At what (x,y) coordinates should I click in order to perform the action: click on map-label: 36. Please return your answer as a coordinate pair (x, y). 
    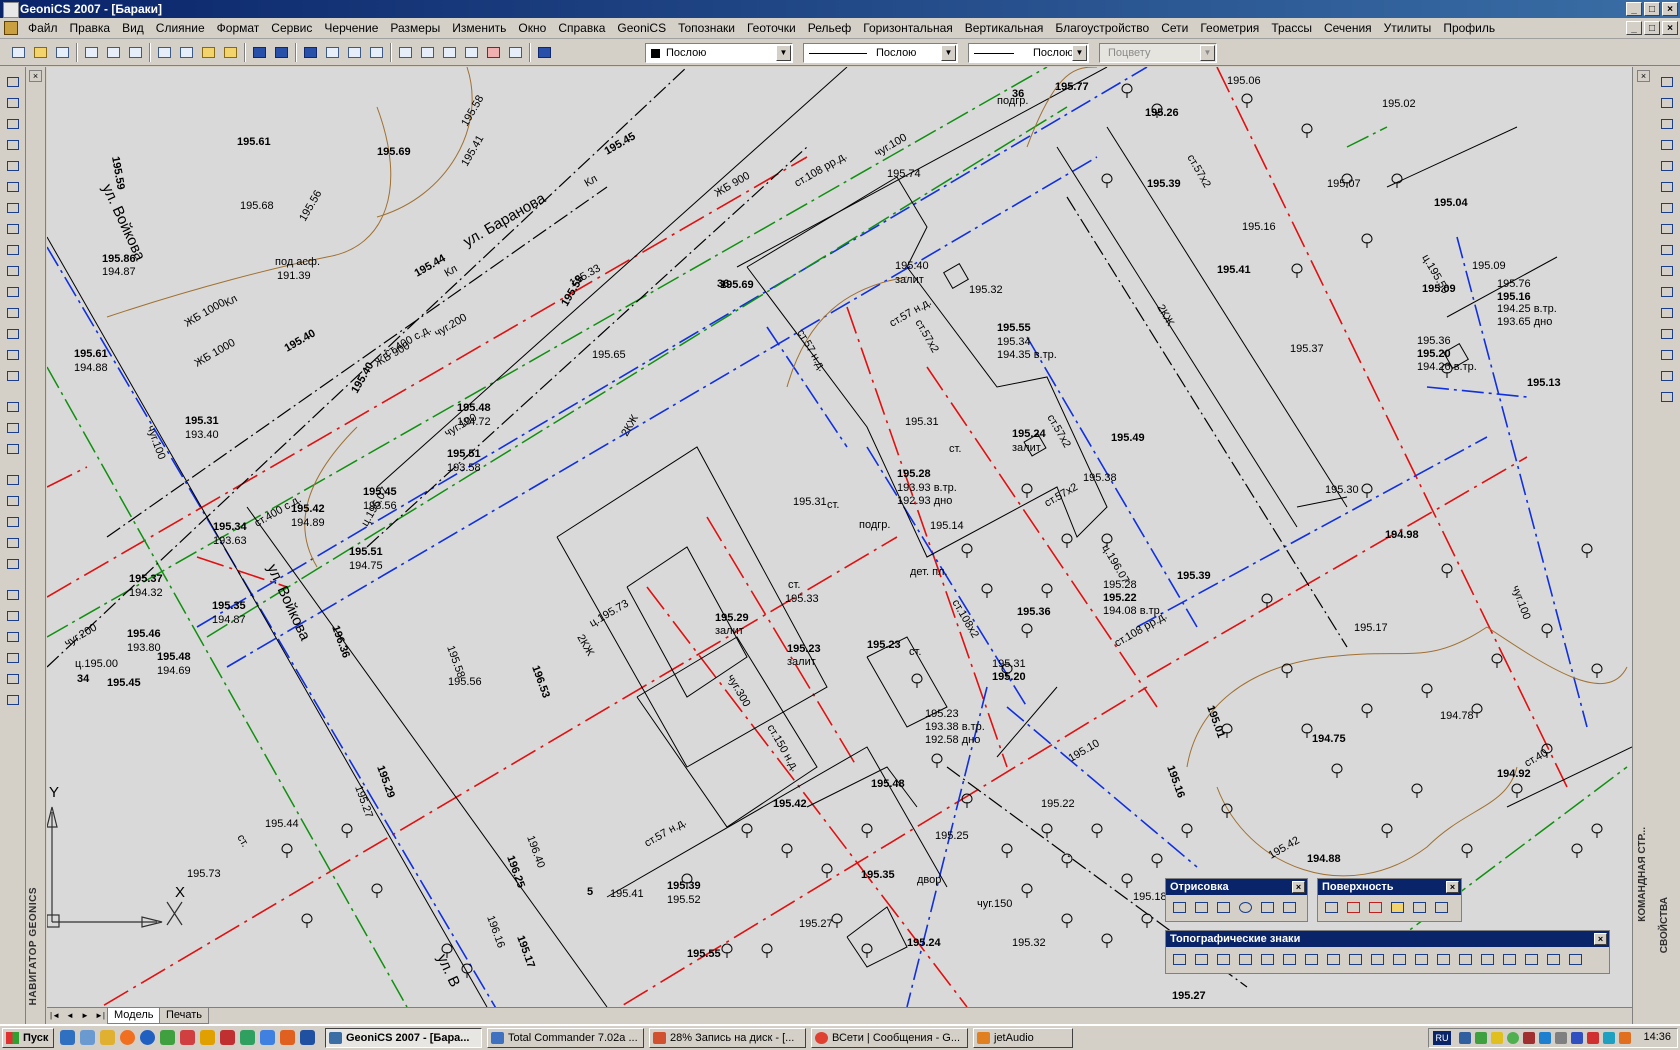
    Looking at the image, I should click on (723, 284).